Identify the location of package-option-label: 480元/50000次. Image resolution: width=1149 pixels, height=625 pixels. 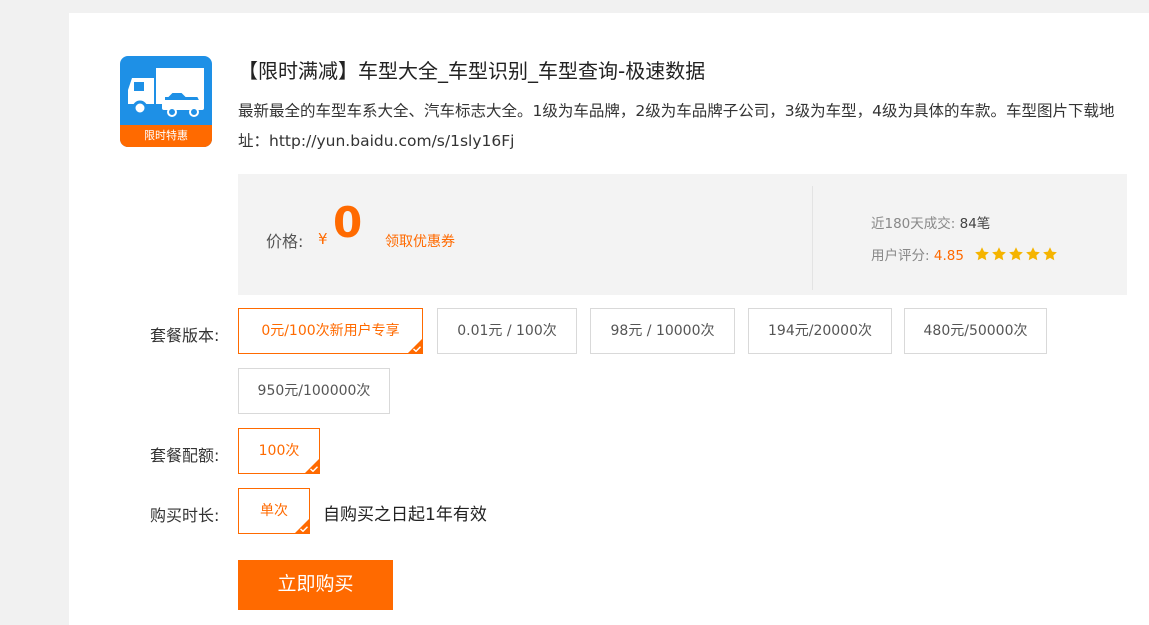
(975, 331).